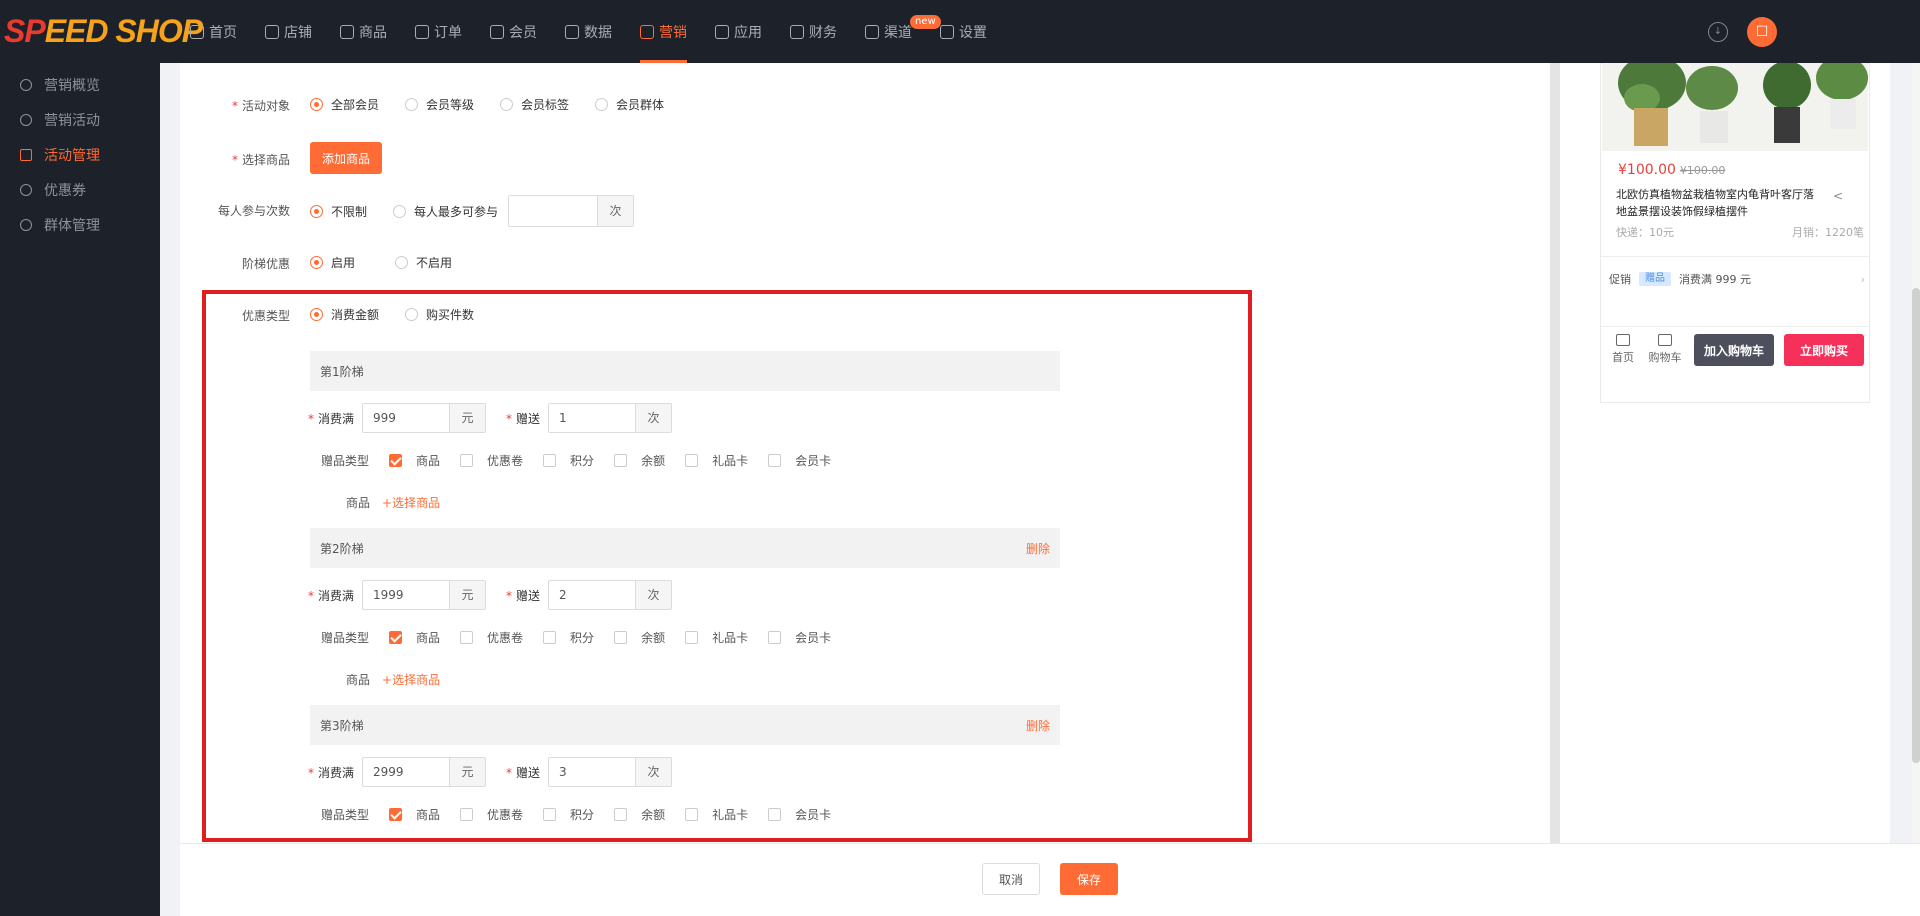  Describe the element at coordinates (639, 460) in the screenshot. I see `tier-1-type-balance: 余额` at that location.